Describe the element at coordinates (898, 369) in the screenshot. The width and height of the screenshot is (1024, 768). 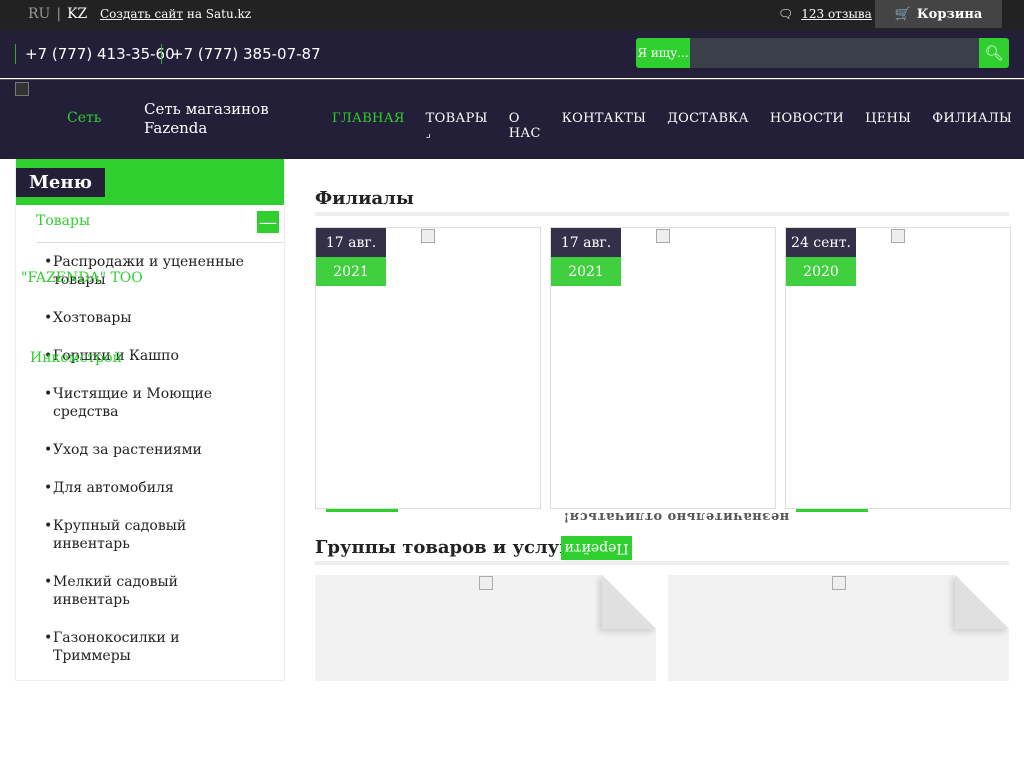
I see `branch-card: 24 сент. 2020` at that location.